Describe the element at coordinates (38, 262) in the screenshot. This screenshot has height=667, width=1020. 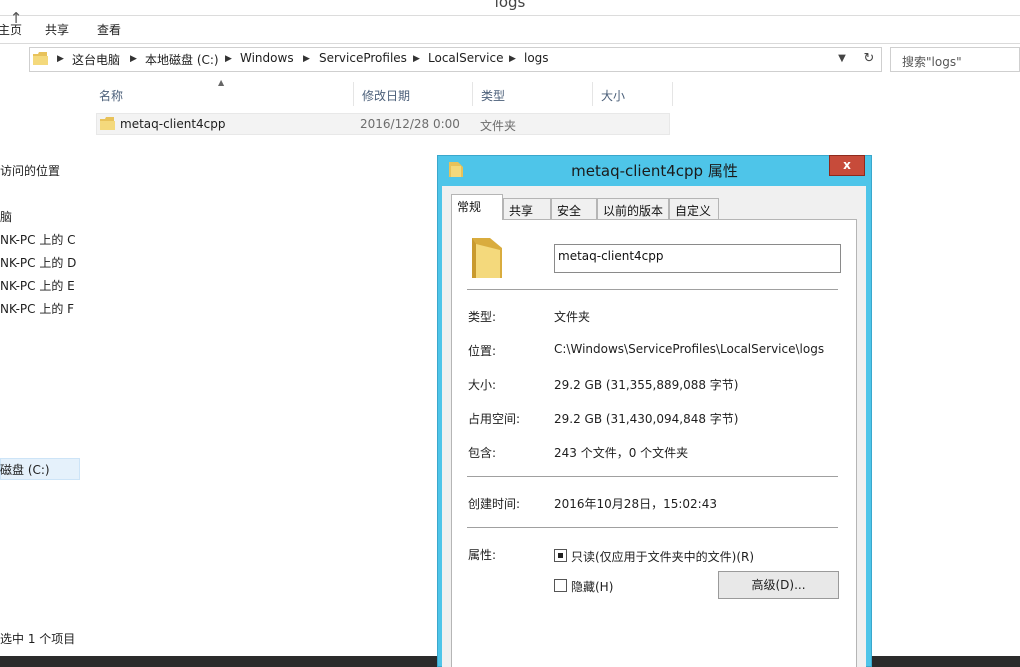
I see `navpane-item-drive-d: NK-PC 上的 D` at that location.